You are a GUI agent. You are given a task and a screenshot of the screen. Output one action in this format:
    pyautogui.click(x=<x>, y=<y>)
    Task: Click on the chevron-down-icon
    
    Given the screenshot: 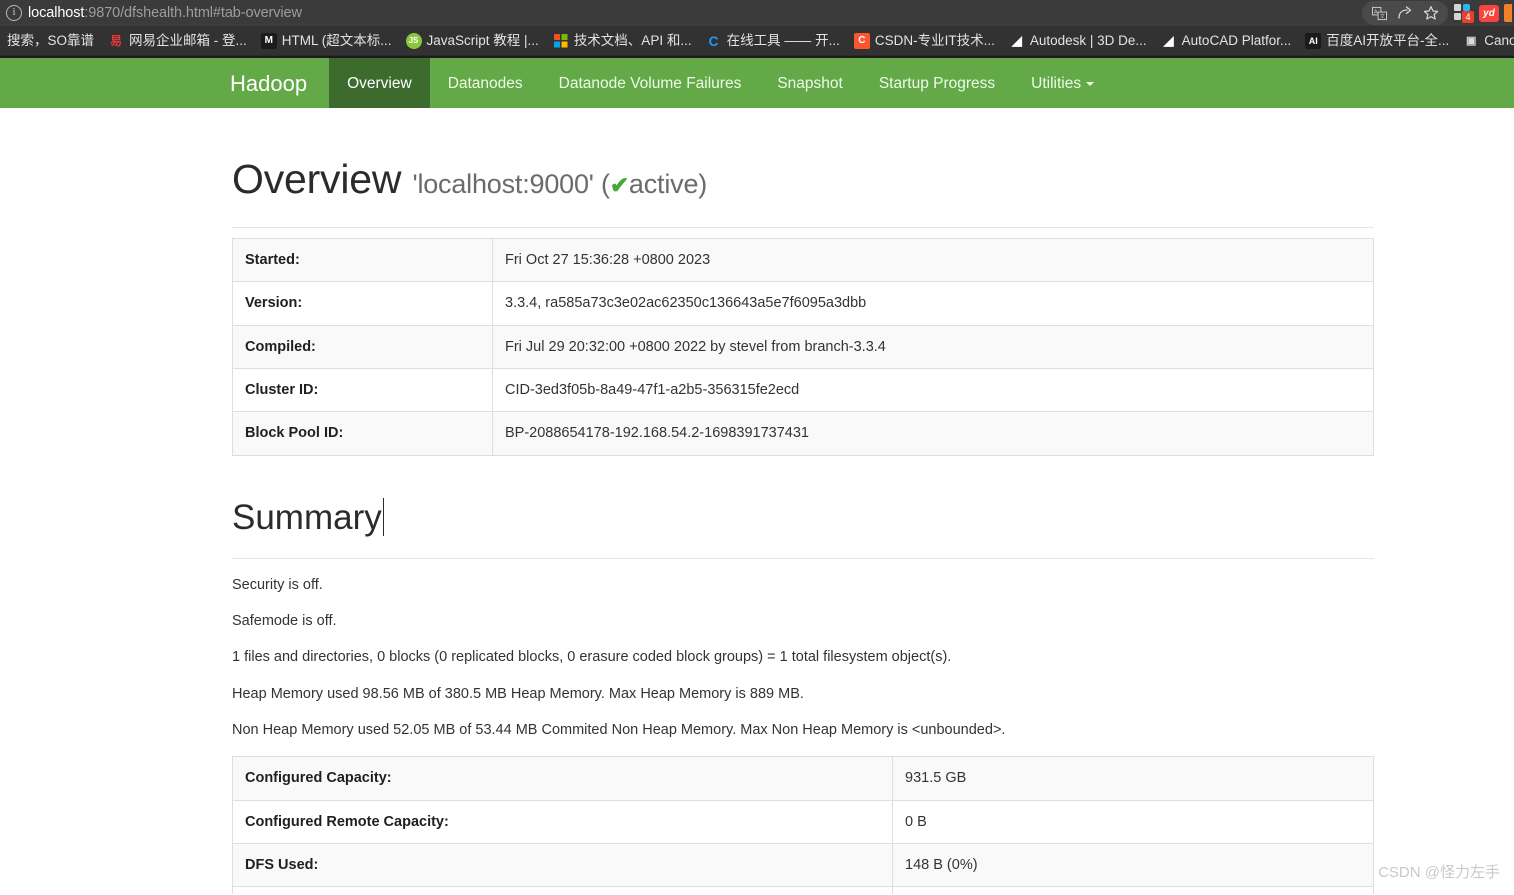 What is the action you would take?
    pyautogui.click(x=1090, y=83)
    